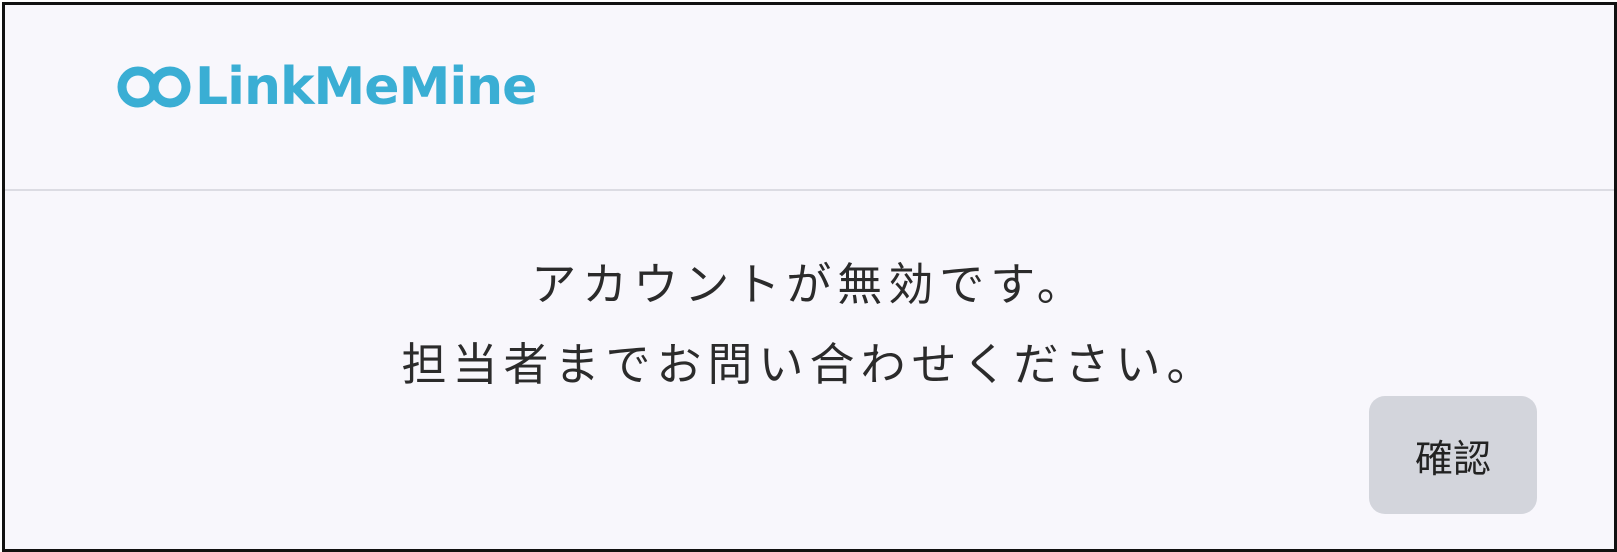 The height and width of the screenshot is (552, 1617). Describe the element at coordinates (366, 87) in the screenshot. I see `logo-text: LinkMeMine` at that location.